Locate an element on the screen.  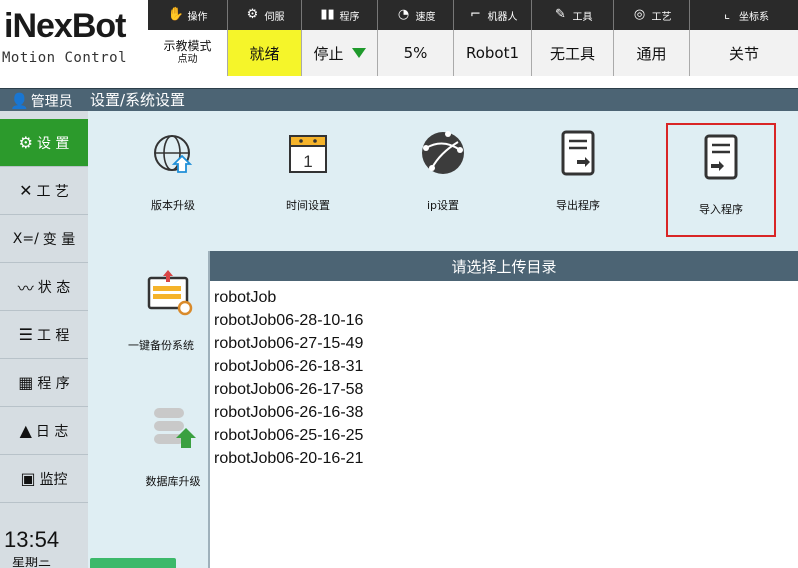
status-label-tool: ✎ 工具 is located at coordinates (573, 15).